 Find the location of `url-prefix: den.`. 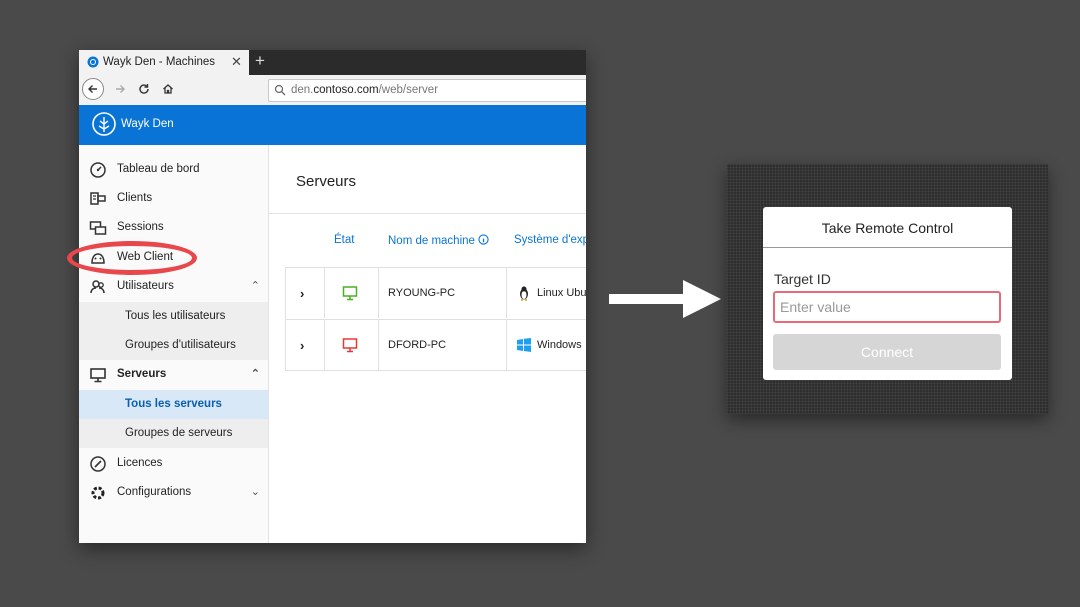

url-prefix: den. is located at coordinates (302, 90).